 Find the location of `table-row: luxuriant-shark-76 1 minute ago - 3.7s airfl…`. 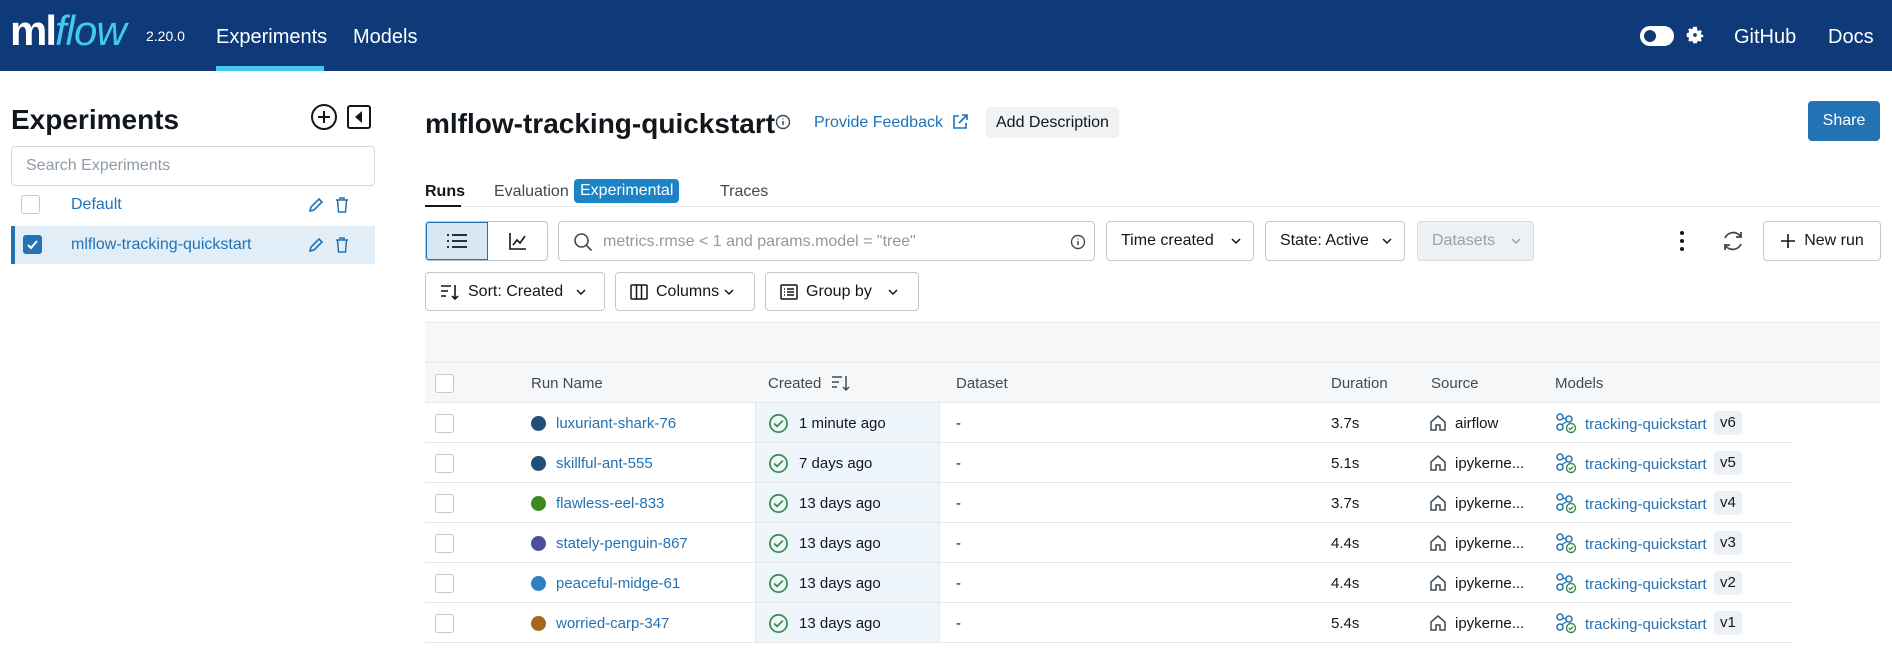

table-row: luxuriant-shark-76 1 minute ago - 3.7s airfl… is located at coordinates (1108, 423).